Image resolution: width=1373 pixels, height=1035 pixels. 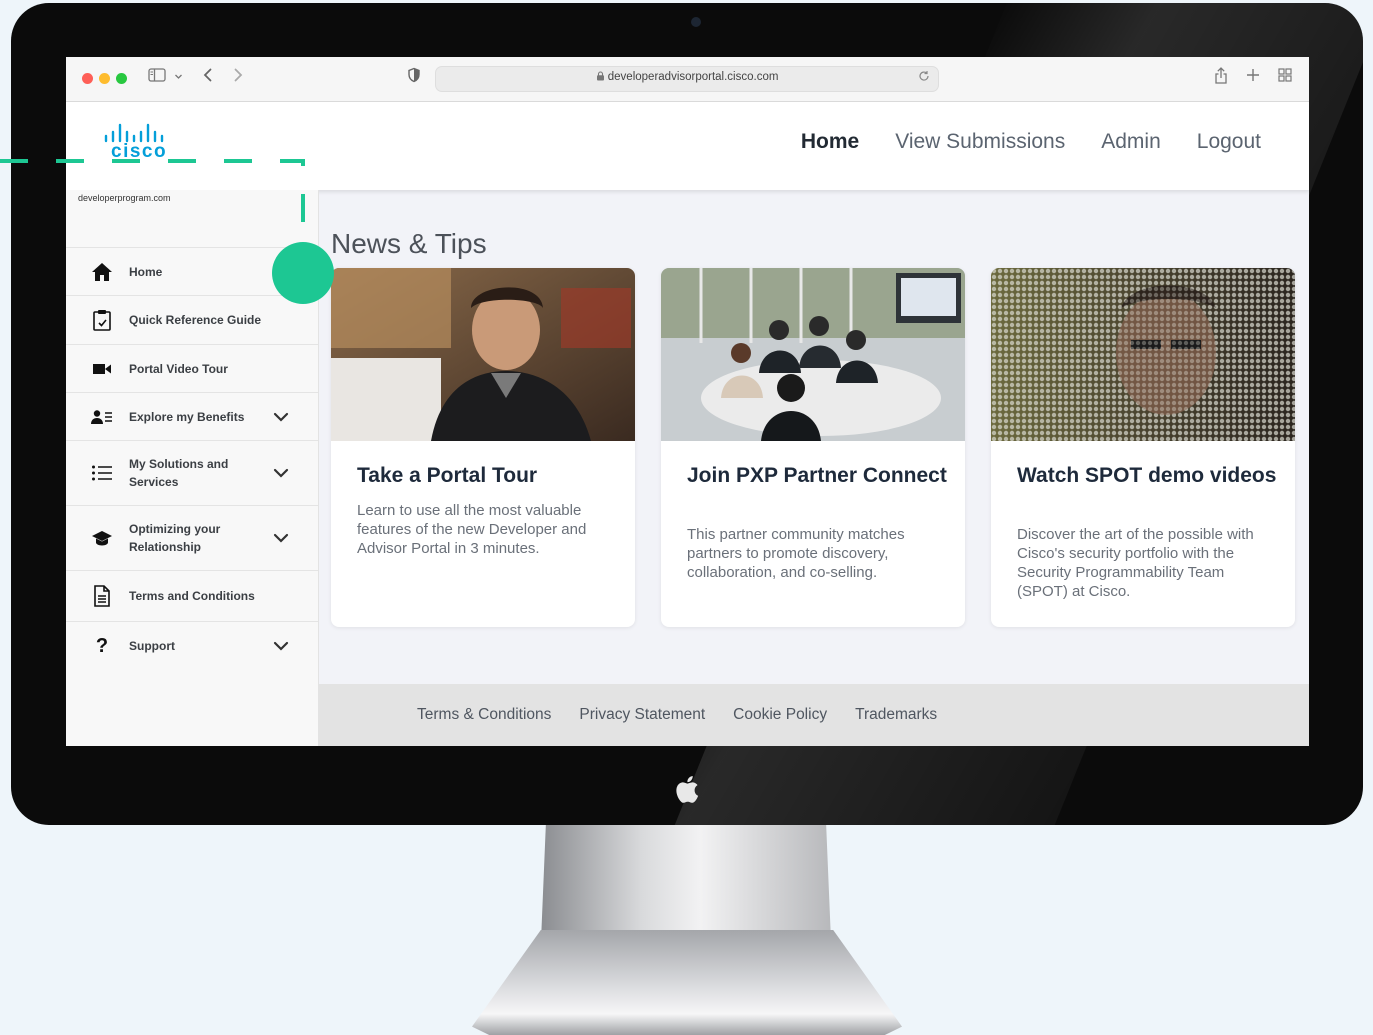 I want to click on zoom-window-button, so click(x=121, y=78).